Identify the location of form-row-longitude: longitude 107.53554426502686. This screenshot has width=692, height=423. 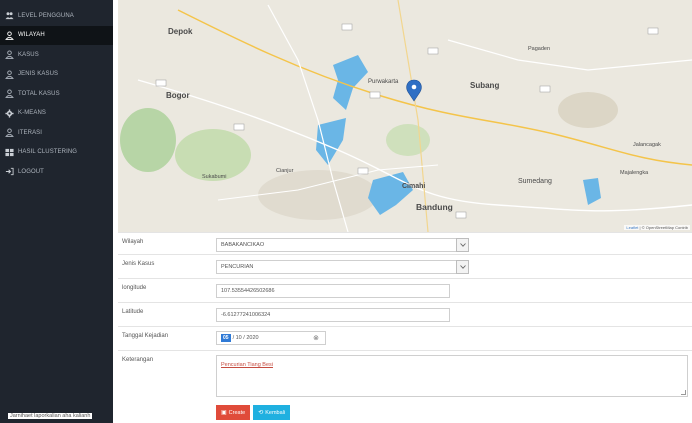
(405, 290).